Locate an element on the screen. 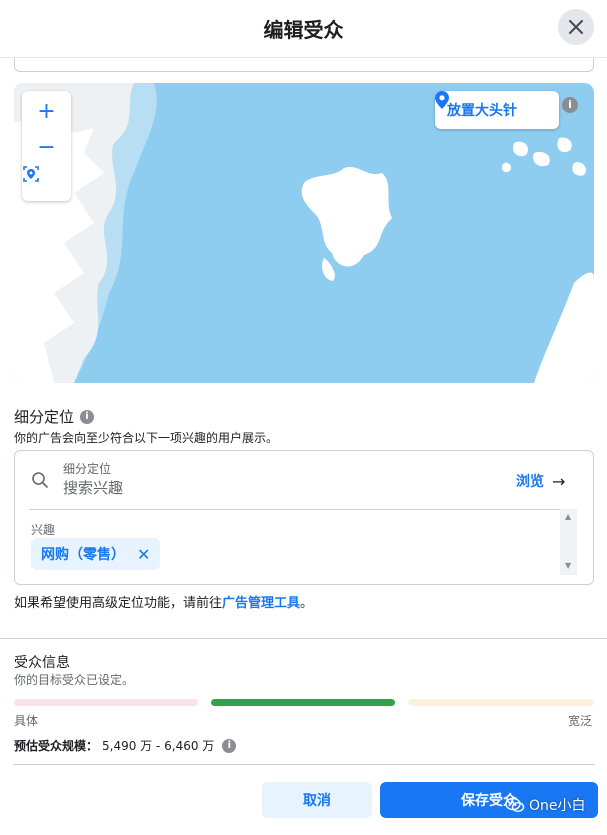  advanced-note-prefix: 如果希望使用高级定位功能，请前往 is located at coordinates (118, 603).